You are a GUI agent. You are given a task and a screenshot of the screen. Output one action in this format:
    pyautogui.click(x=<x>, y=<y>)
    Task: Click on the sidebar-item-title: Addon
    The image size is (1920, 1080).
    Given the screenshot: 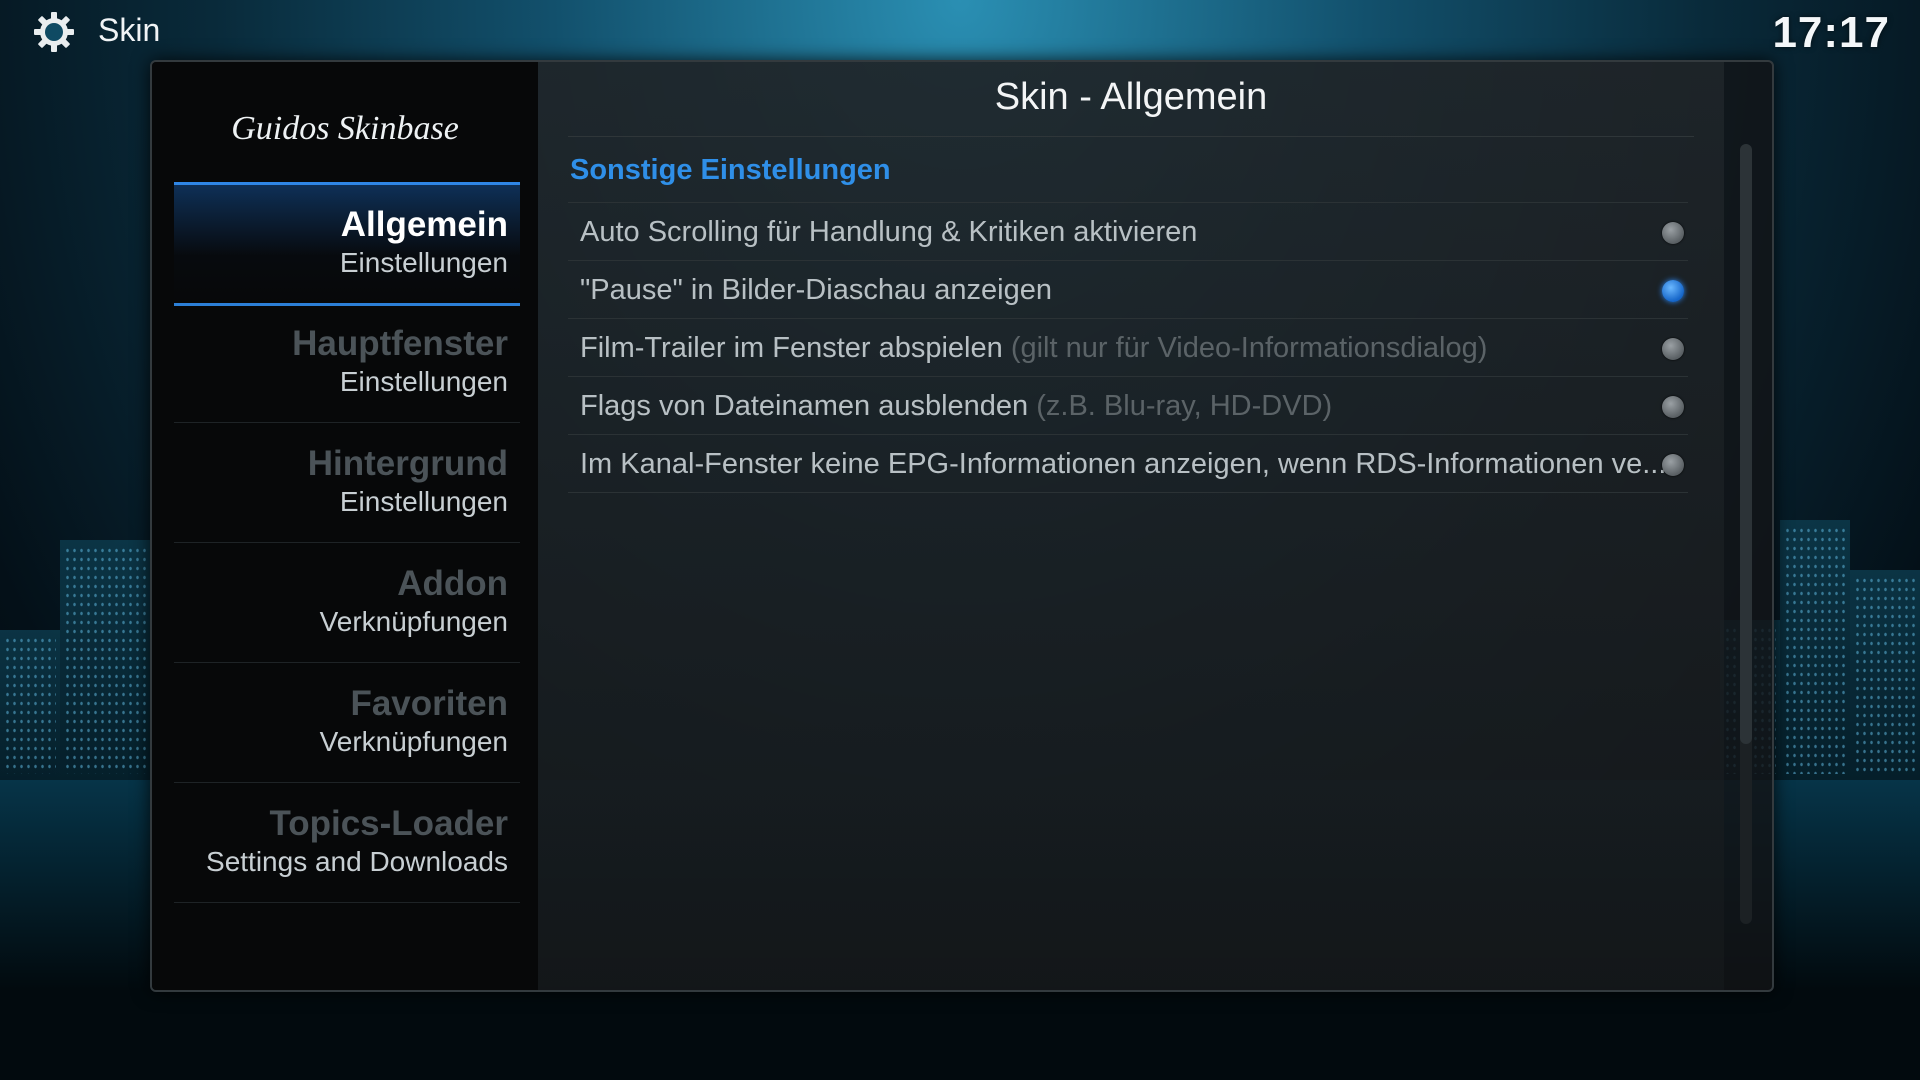 What is the action you would take?
    pyautogui.click(x=452, y=583)
    